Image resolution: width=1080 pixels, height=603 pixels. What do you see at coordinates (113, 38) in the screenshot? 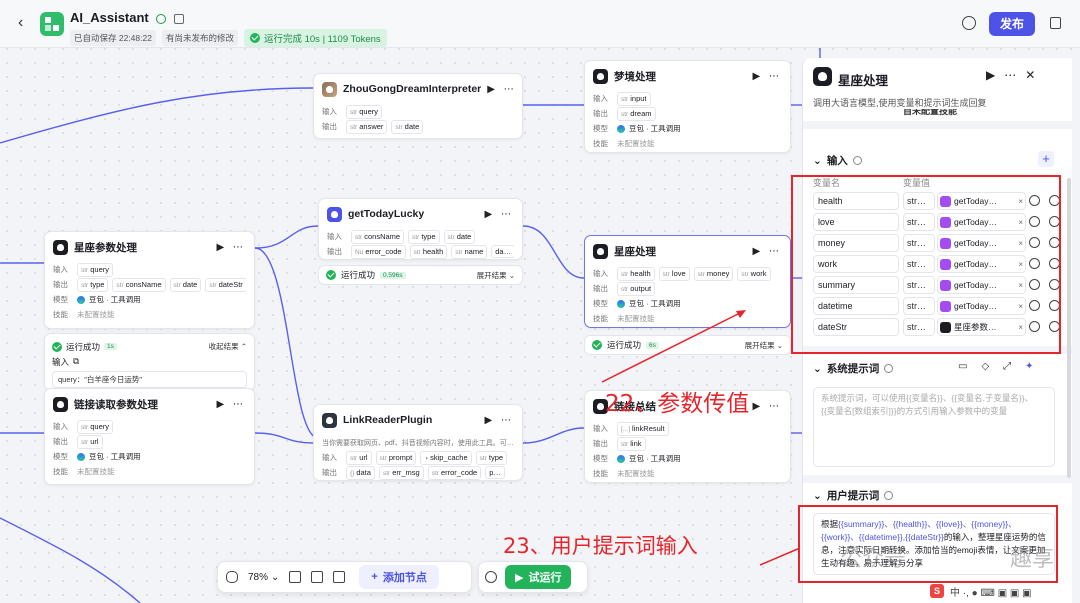
I see `autosave-status: 已自动保存 22:48:22` at bounding box center [113, 38].